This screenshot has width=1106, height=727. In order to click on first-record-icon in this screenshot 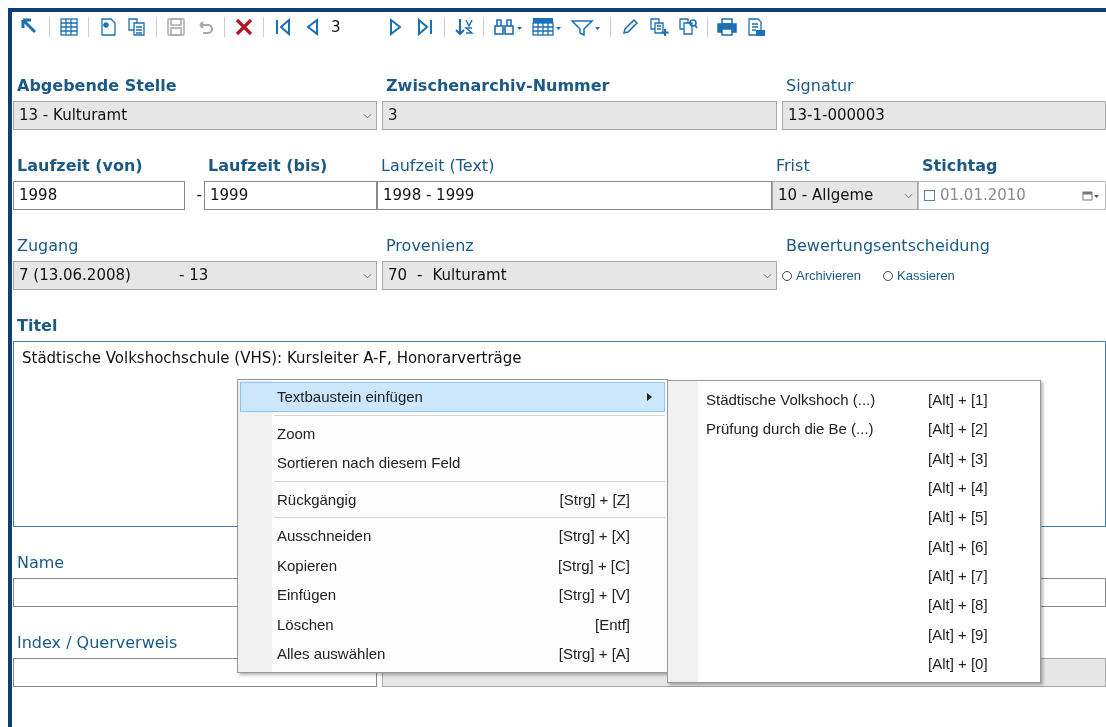, I will do `click(283, 27)`.